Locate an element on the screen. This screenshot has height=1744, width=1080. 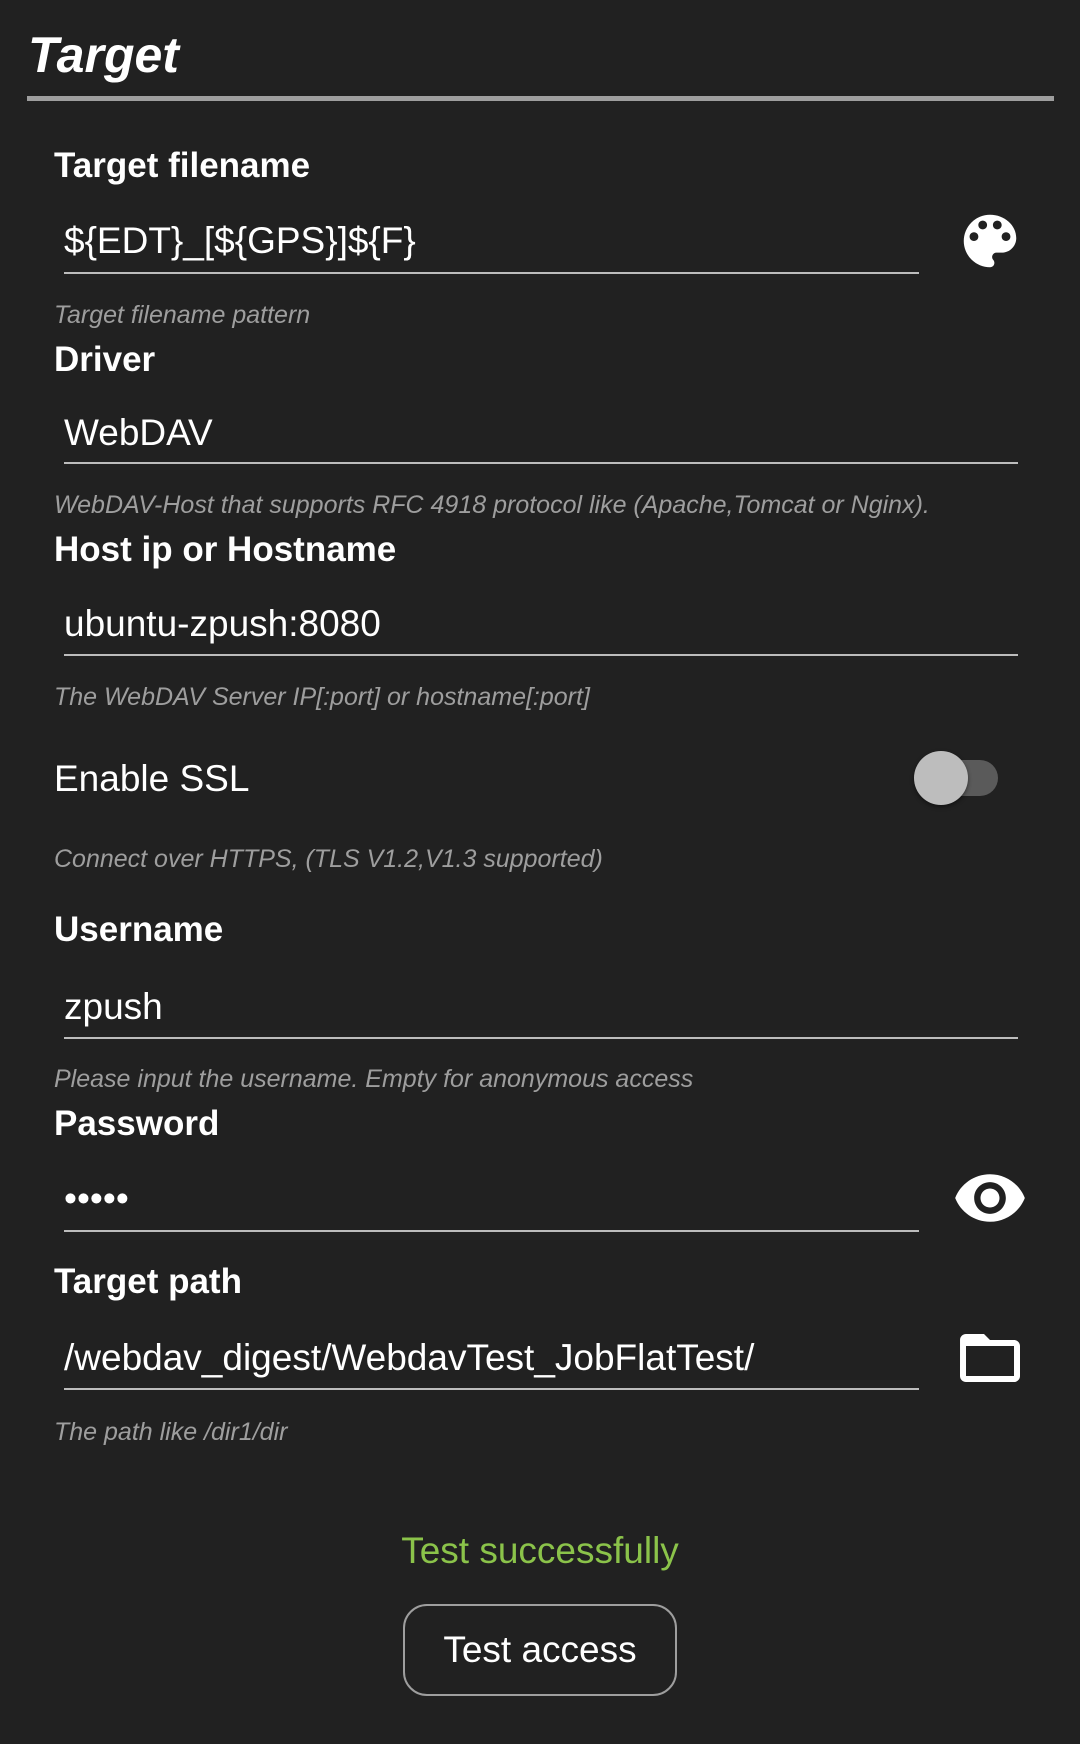
password-label: Password is located at coordinates (137, 1123).